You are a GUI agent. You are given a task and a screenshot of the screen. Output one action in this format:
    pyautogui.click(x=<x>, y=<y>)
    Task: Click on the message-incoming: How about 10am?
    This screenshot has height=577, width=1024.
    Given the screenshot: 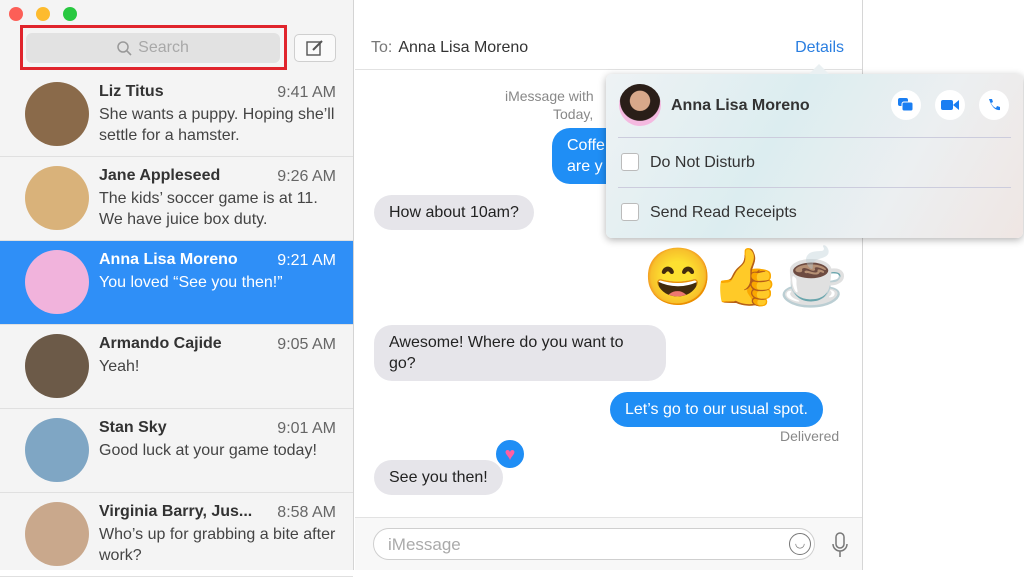 What is the action you would take?
    pyautogui.click(x=454, y=212)
    